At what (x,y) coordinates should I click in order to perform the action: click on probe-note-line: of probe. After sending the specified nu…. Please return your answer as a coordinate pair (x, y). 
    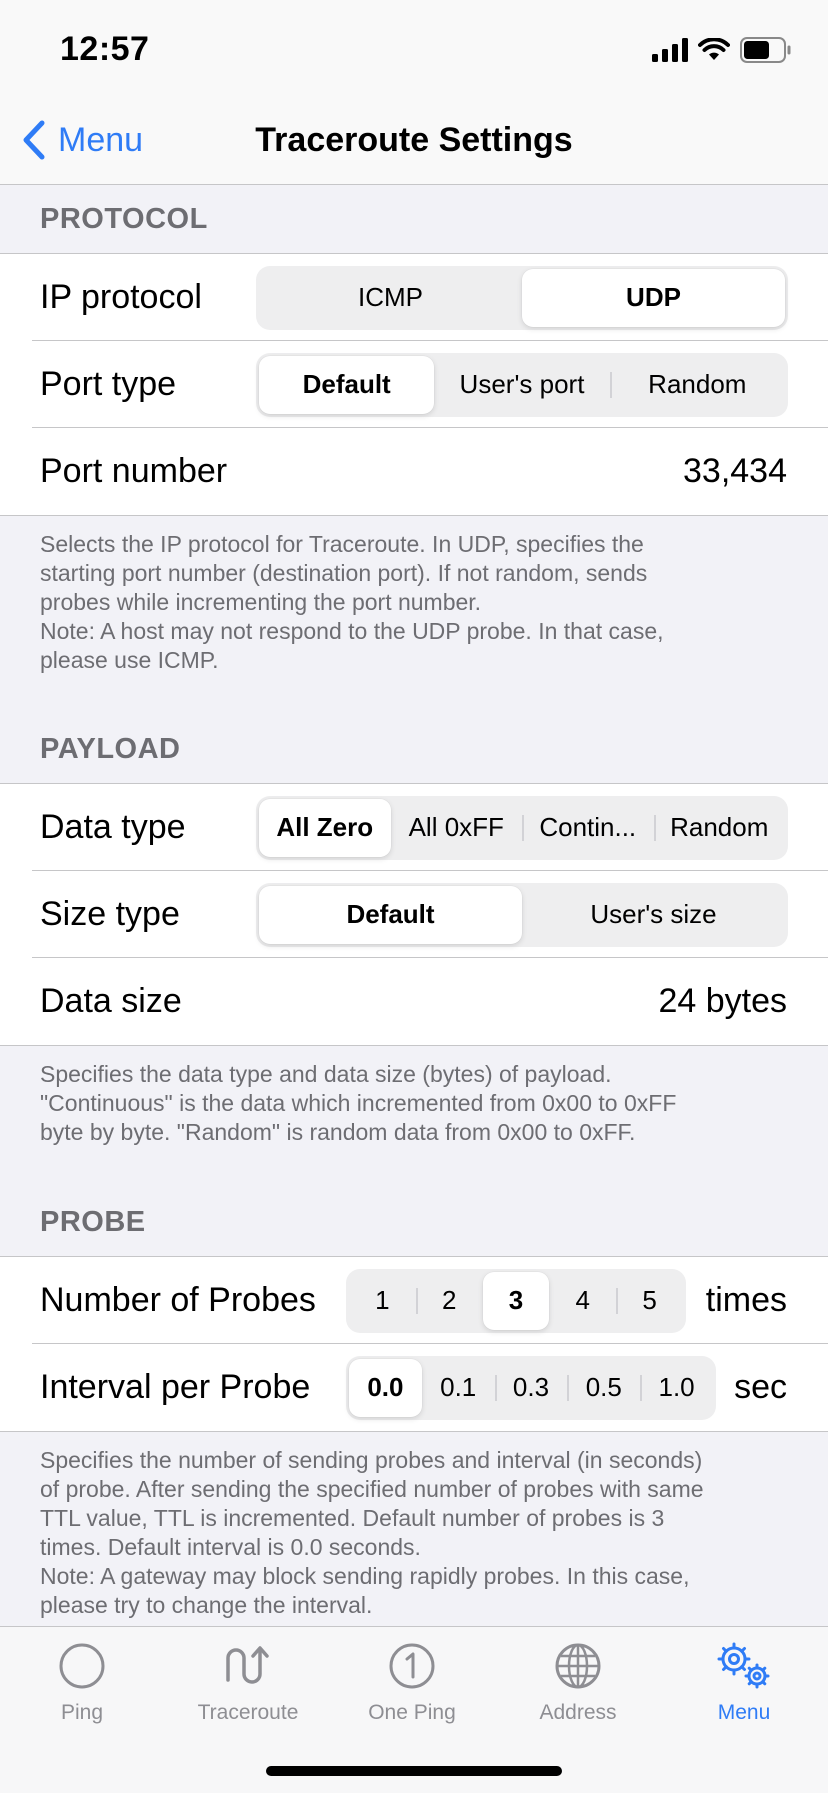
    Looking at the image, I should click on (372, 1489).